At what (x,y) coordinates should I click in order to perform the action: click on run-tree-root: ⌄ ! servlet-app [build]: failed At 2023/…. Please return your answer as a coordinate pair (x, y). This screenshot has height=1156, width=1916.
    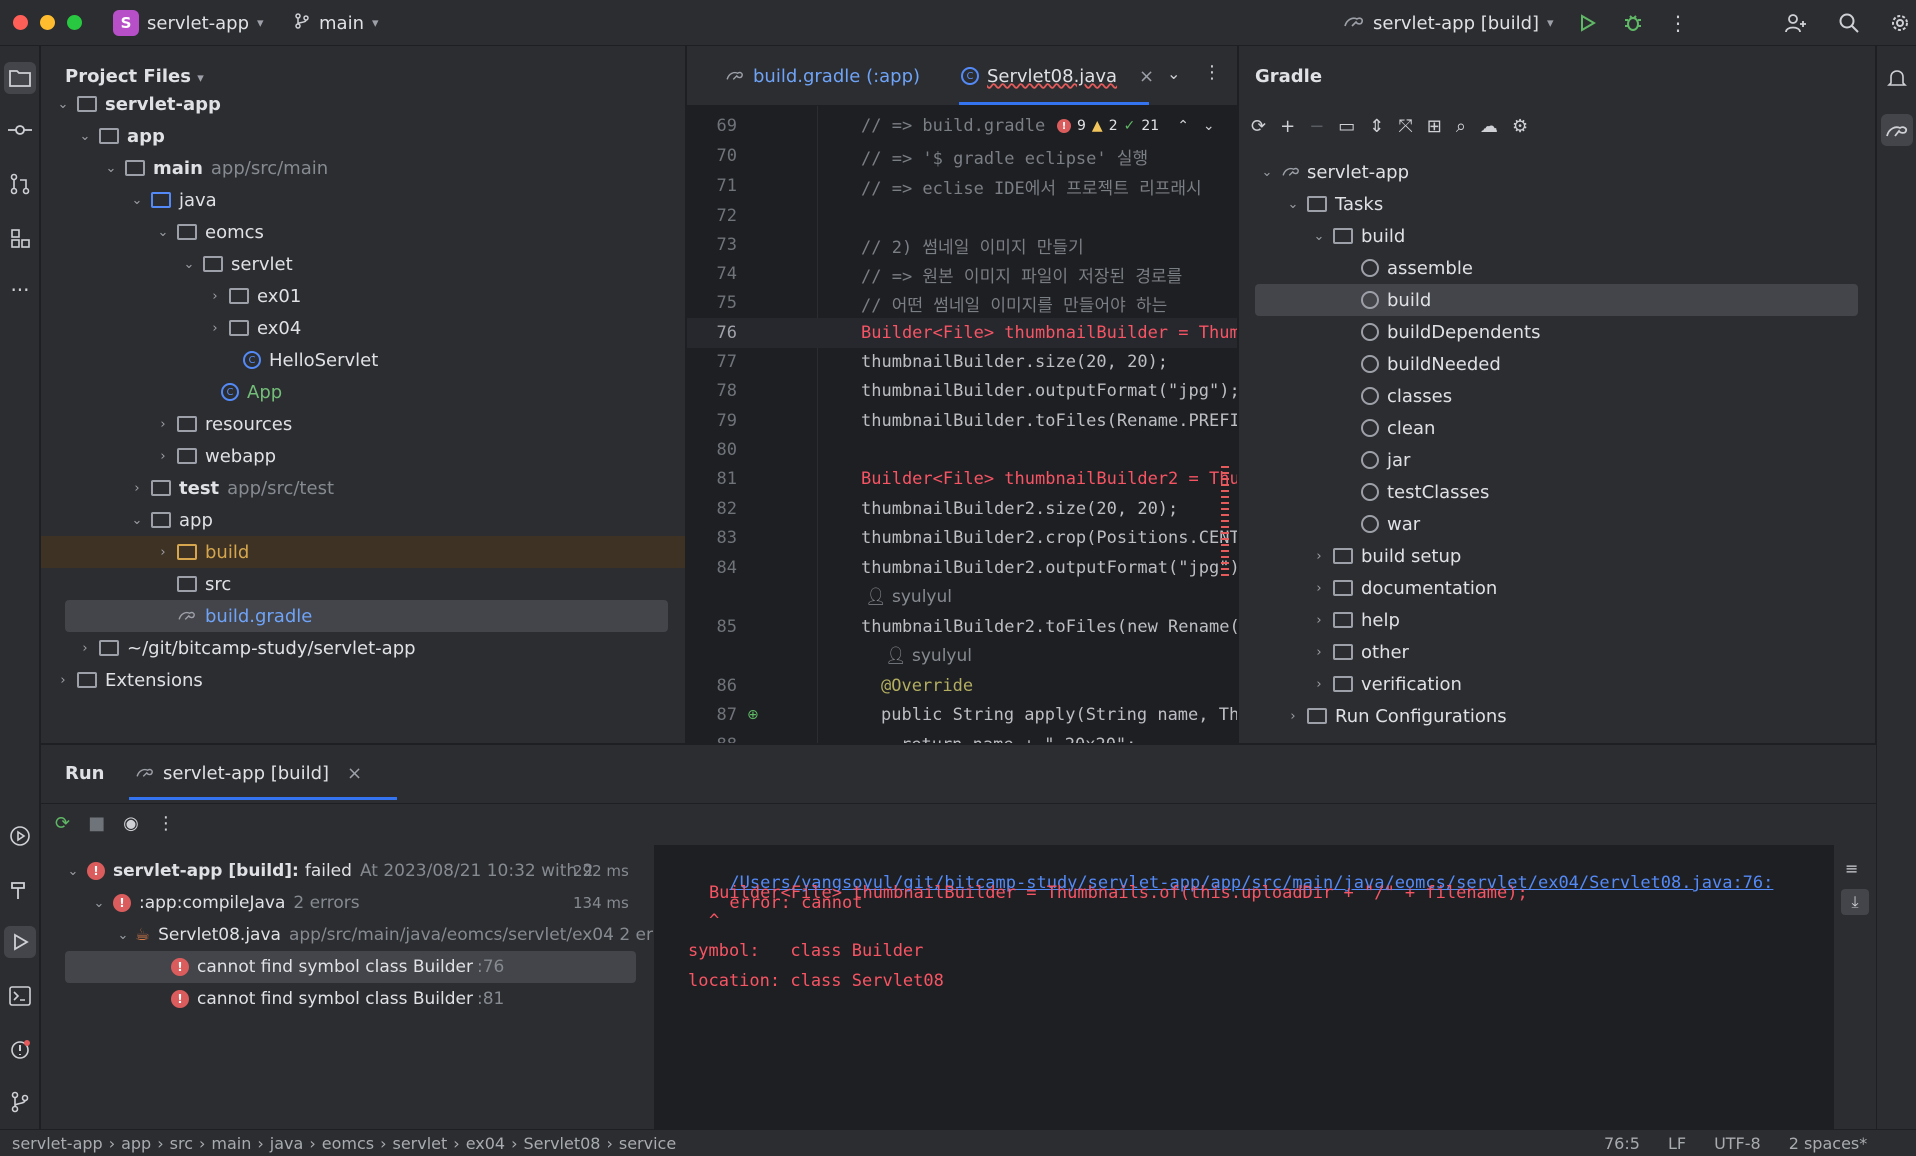
    Looking at the image, I should click on (347, 871).